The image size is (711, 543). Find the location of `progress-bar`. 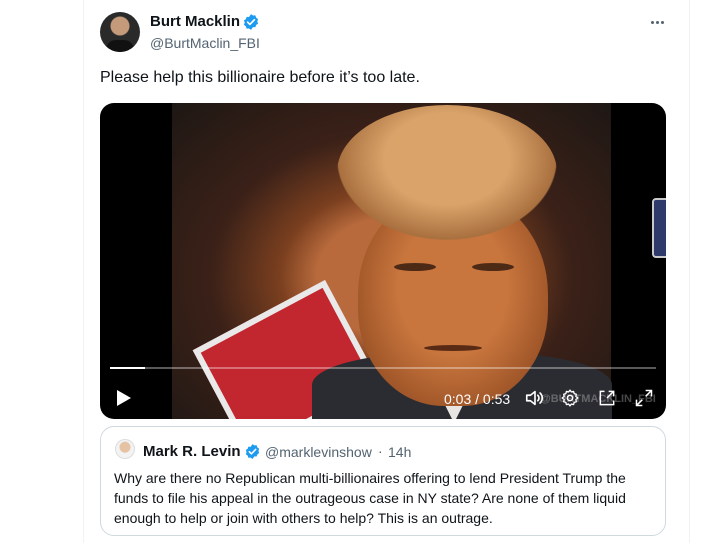

progress-bar is located at coordinates (383, 368).